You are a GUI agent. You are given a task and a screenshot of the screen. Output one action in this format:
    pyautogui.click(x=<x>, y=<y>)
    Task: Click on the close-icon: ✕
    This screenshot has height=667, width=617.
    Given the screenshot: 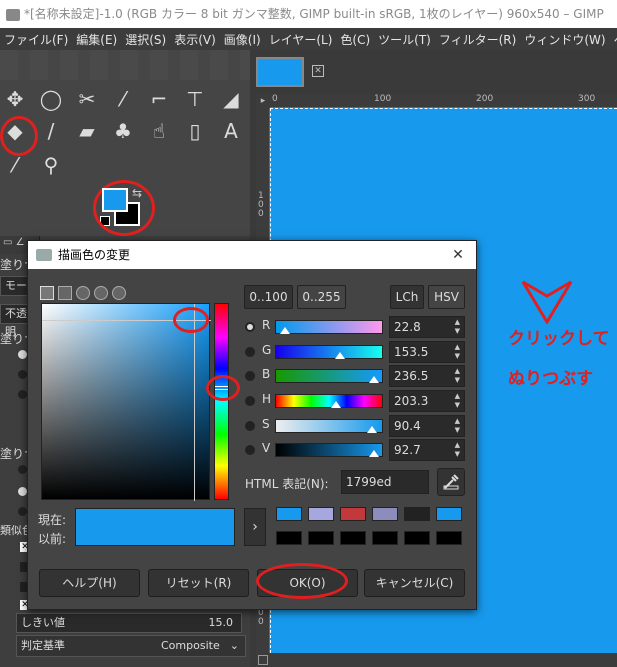 What is the action you would take?
    pyautogui.click(x=458, y=255)
    